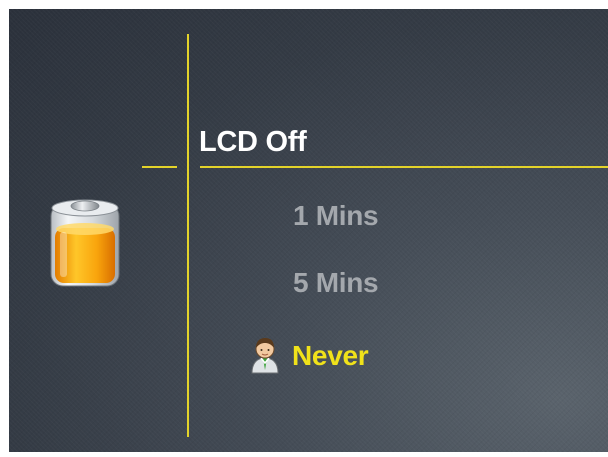  What do you see at coordinates (188, 235) in the screenshot?
I see `vertical-divider` at bounding box center [188, 235].